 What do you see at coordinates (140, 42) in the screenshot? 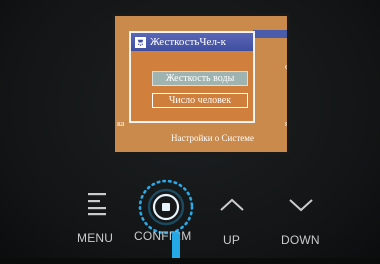
I see `shower-icon` at bounding box center [140, 42].